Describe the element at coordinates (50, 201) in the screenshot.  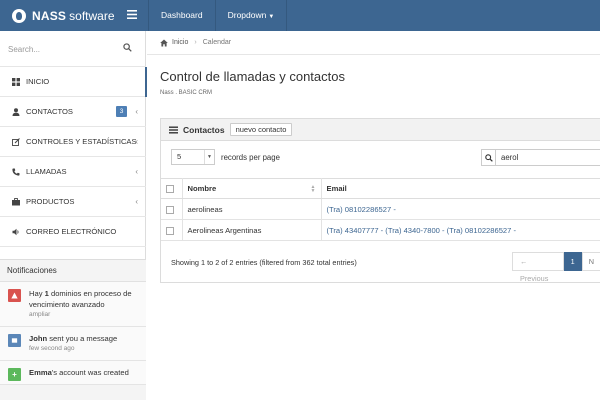
I see `sidebar-item-label: Productos` at that location.